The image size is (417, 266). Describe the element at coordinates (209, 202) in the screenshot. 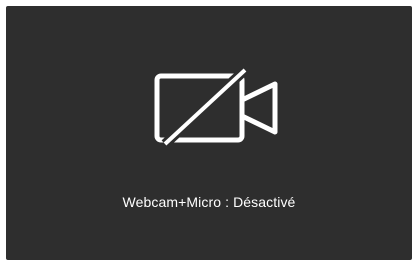

I see `webcam-status-text: Webcam+Micro : Désactivé` at that location.